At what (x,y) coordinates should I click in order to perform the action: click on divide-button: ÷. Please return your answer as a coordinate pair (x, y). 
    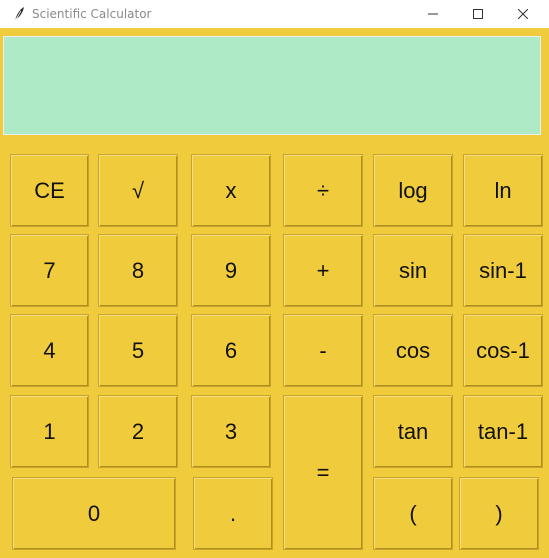
    Looking at the image, I should click on (323, 190).